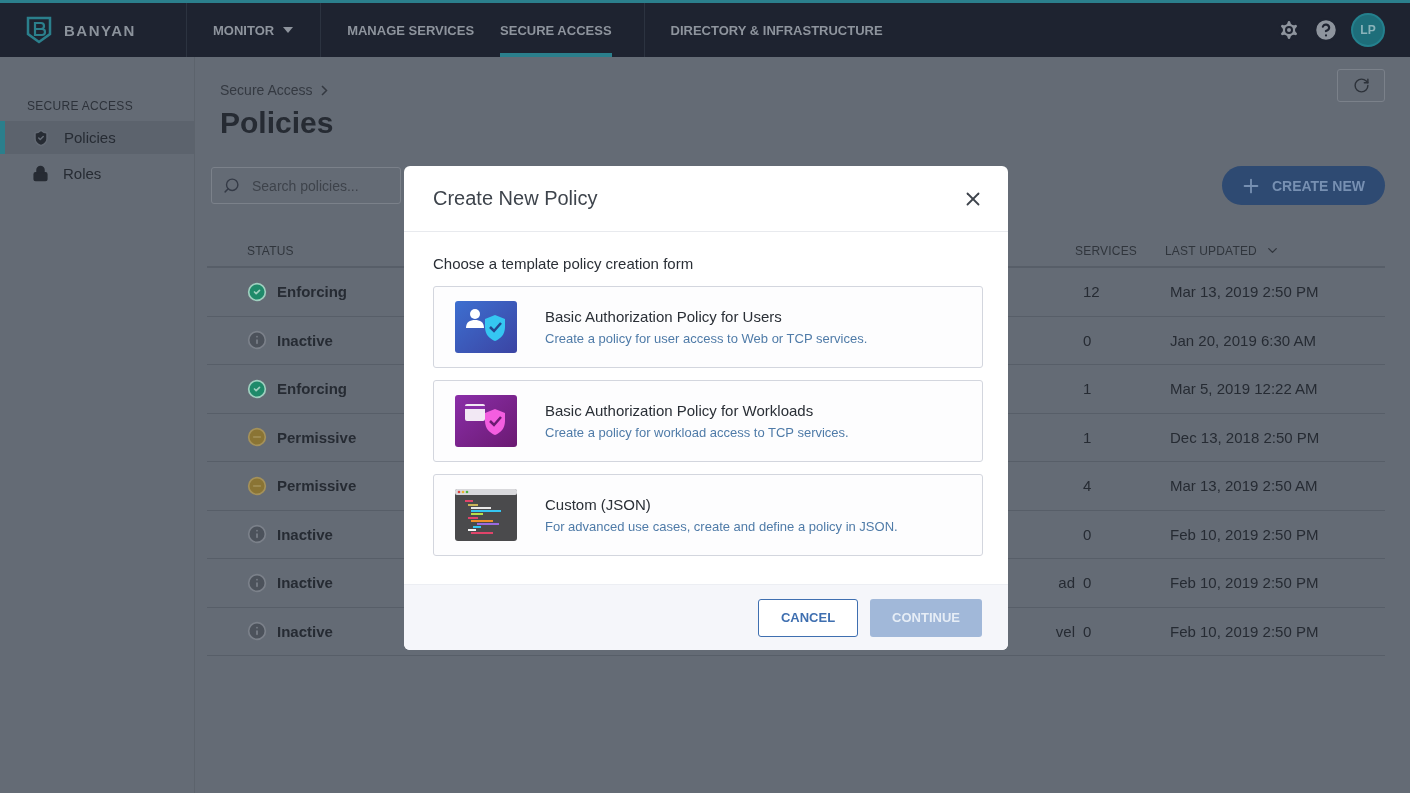 This screenshot has height=793, width=1410. I want to click on sidebar-item: Roles, so click(97, 173).